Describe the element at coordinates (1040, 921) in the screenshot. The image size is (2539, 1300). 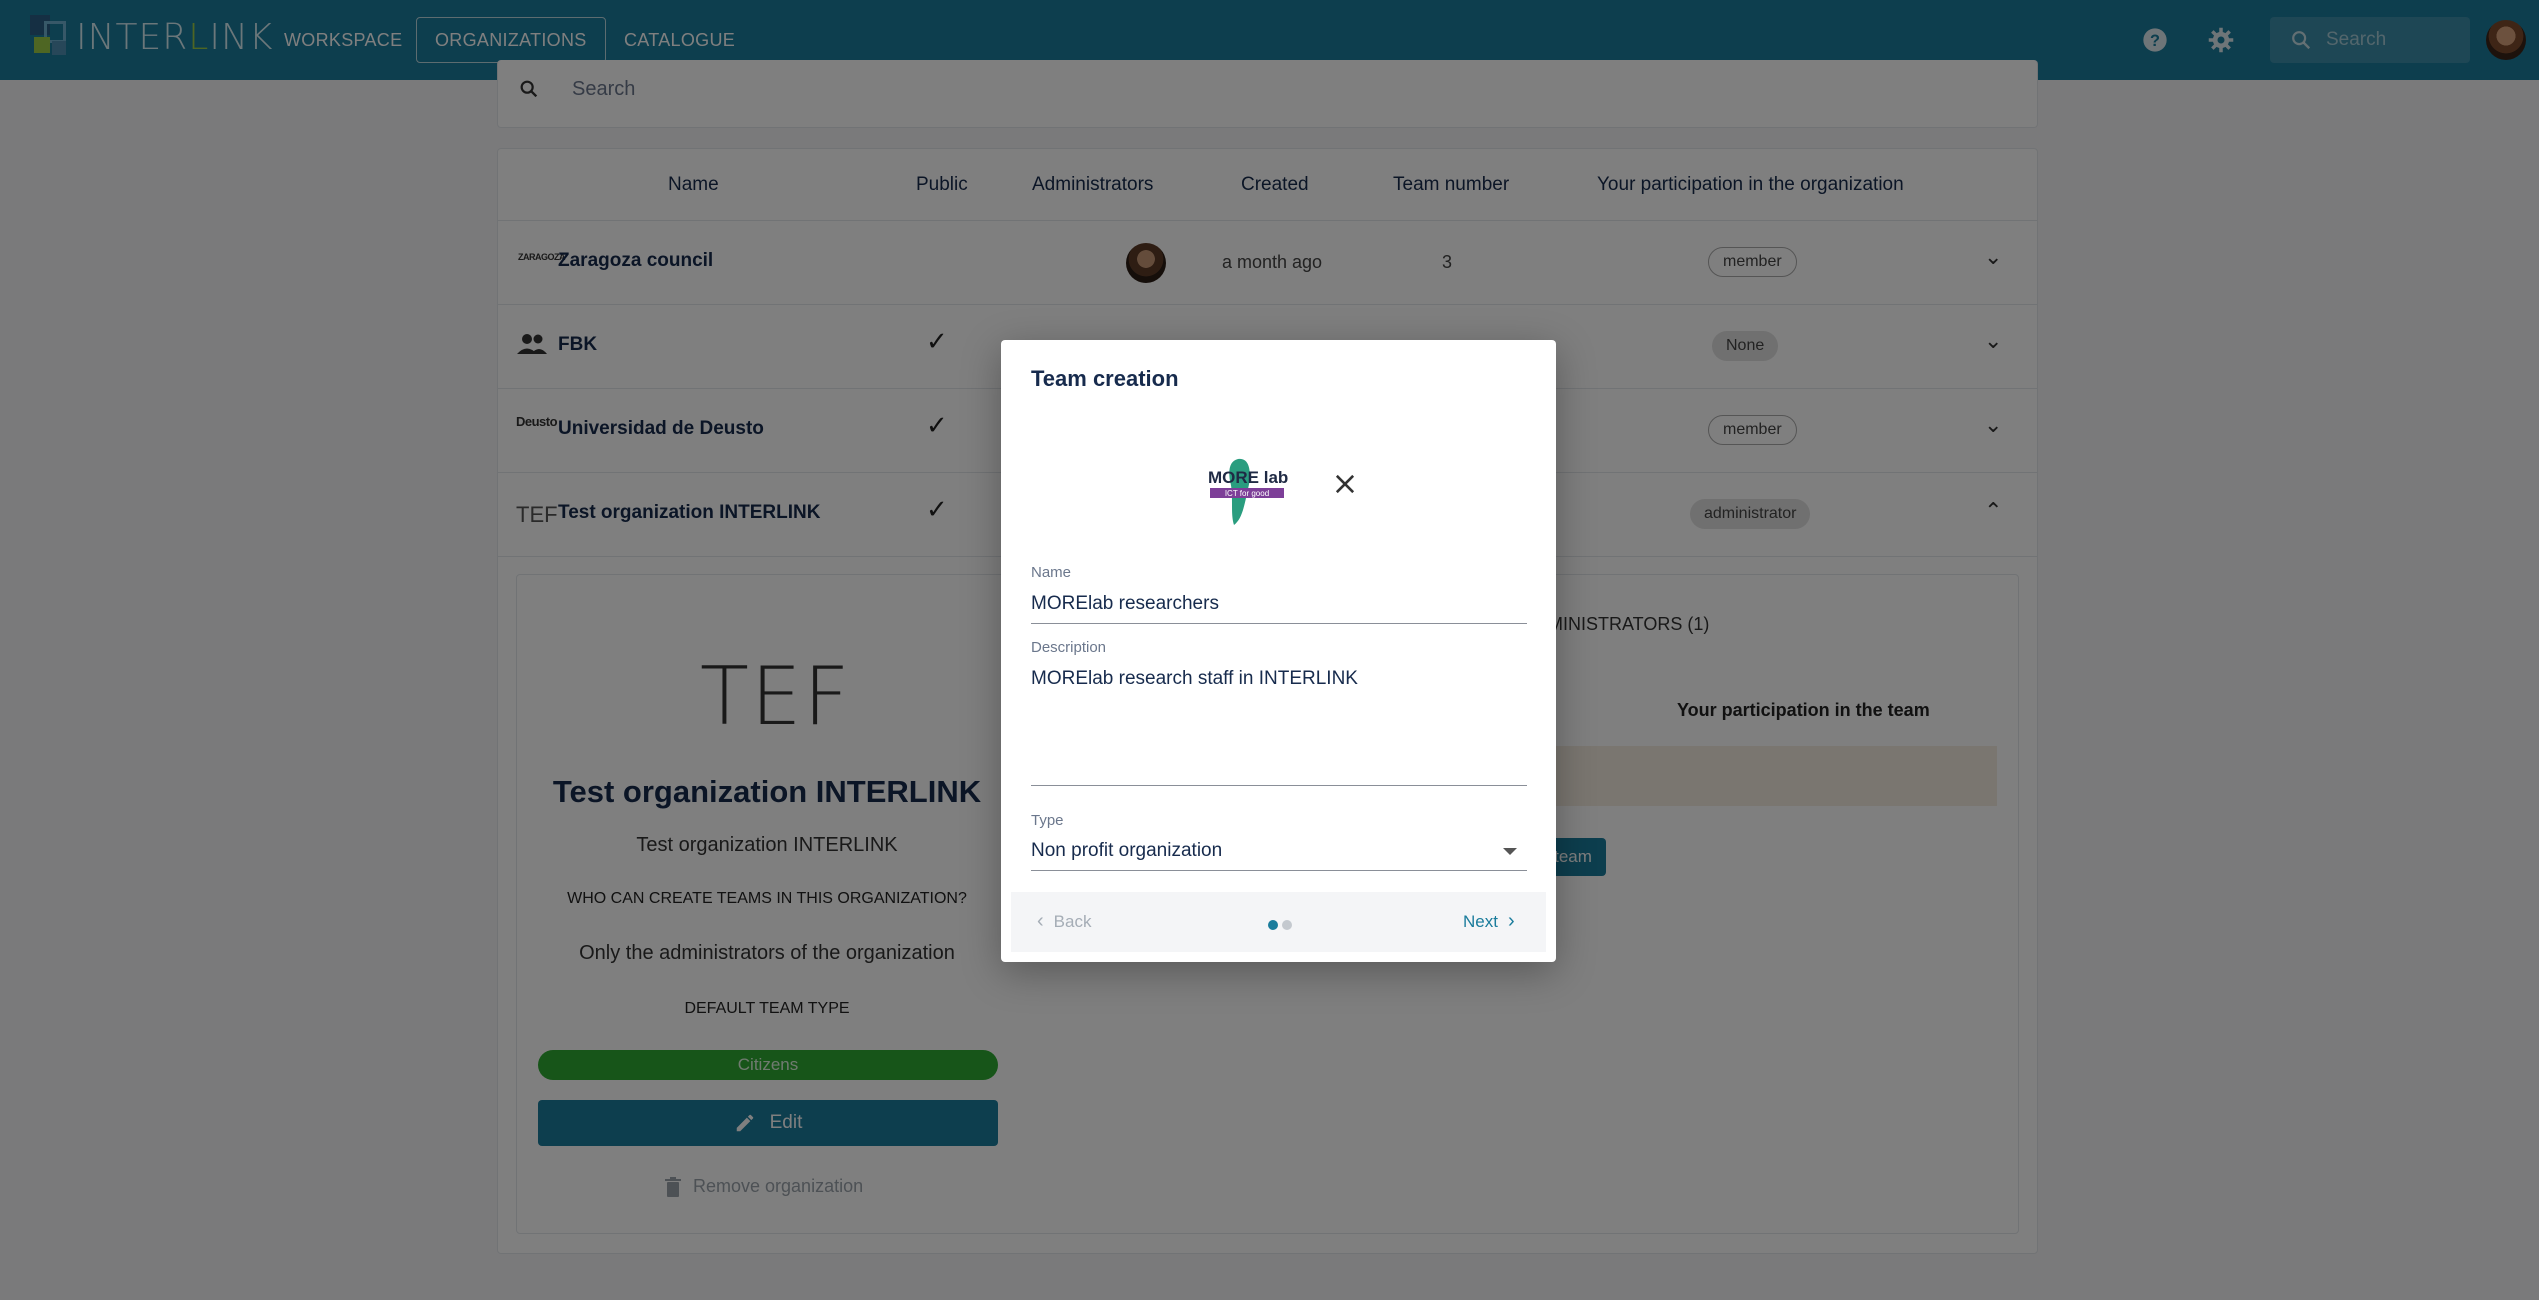
I see `chevron-left-icon: ‹` at that location.